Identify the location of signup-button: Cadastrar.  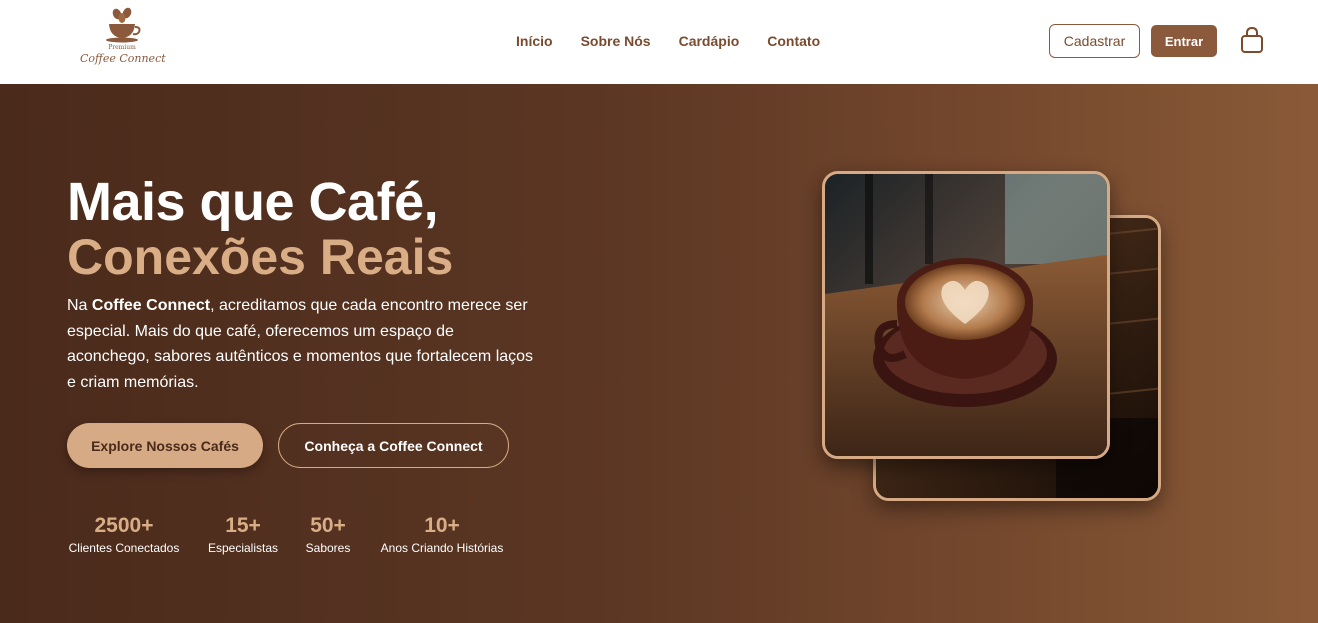
(1094, 41).